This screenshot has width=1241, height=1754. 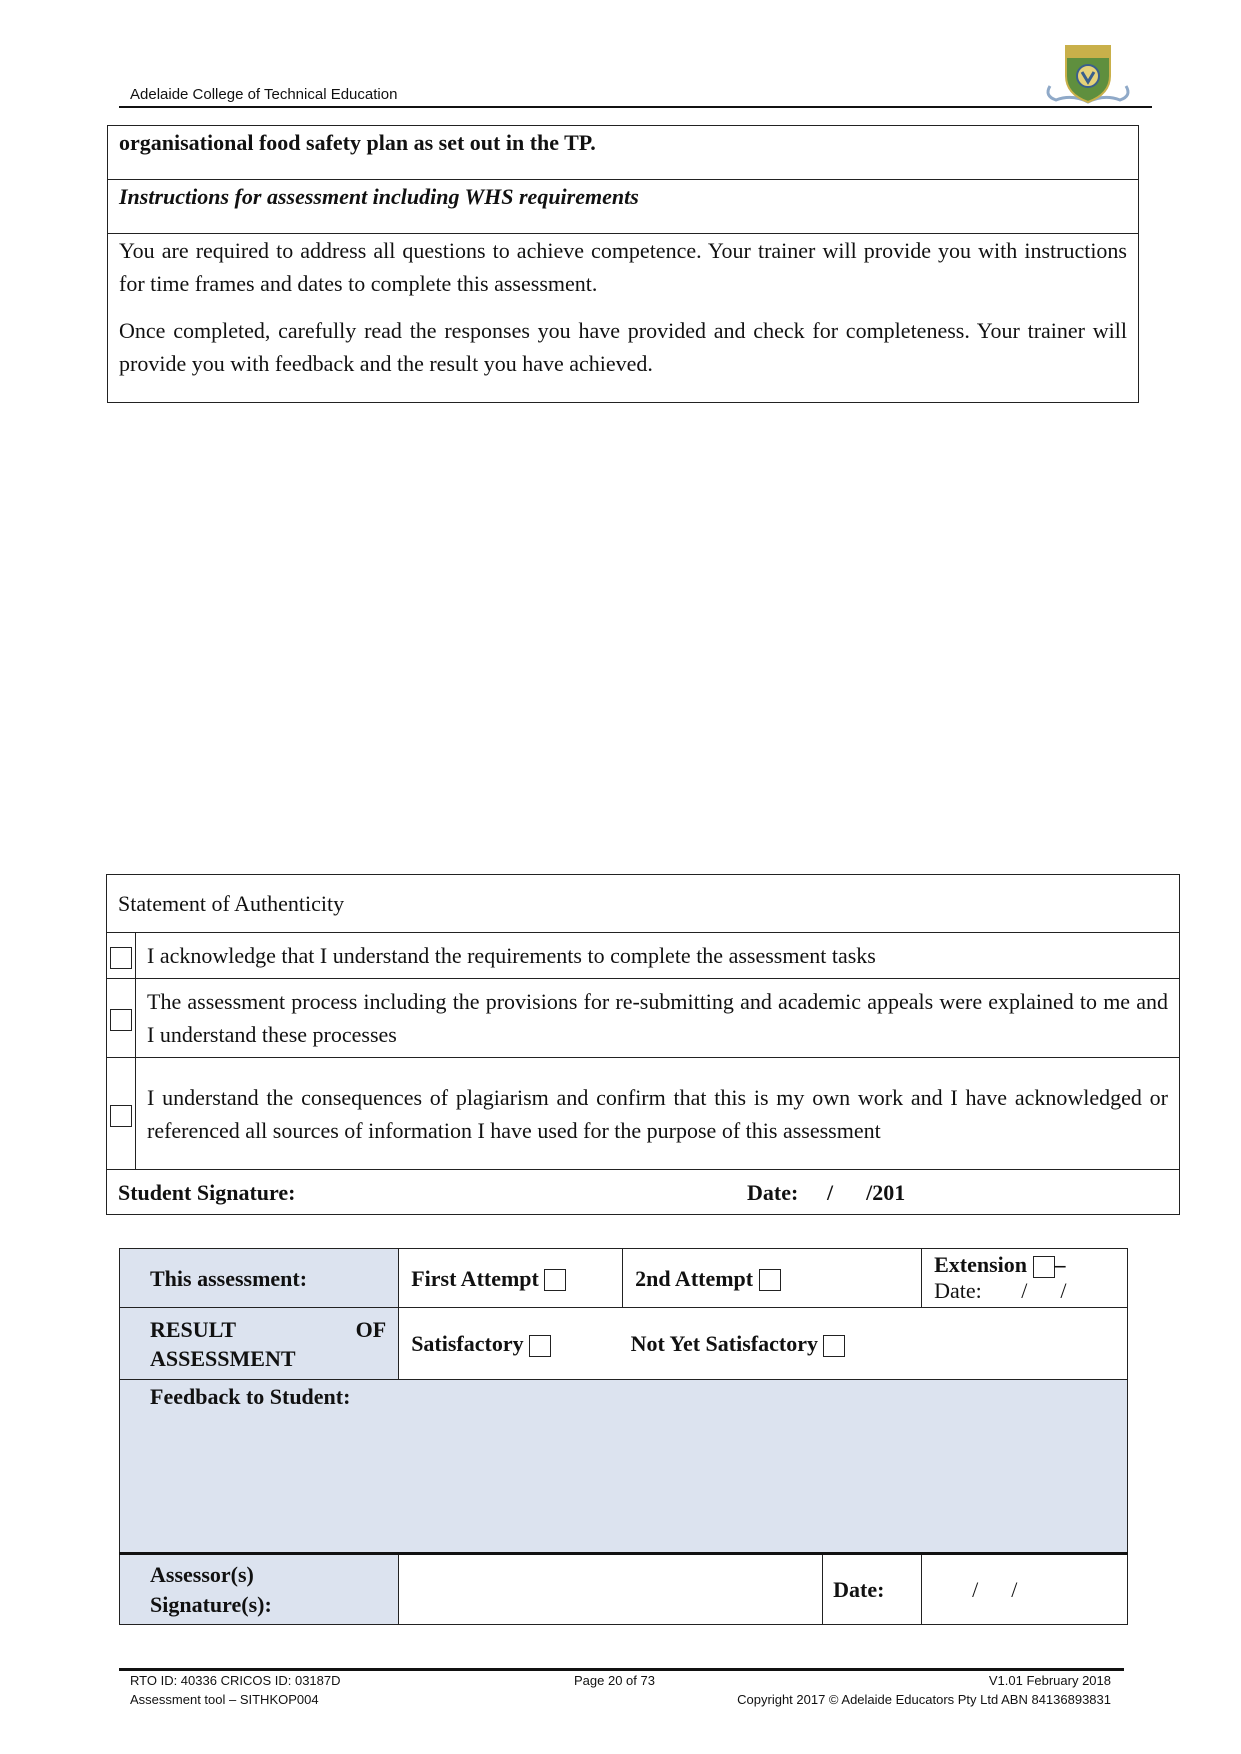 What do you see at coordinates (207, 1192) in the screenshot?
I see `student-signature-label: Student Signature:` at bounding box center [207, 1192].